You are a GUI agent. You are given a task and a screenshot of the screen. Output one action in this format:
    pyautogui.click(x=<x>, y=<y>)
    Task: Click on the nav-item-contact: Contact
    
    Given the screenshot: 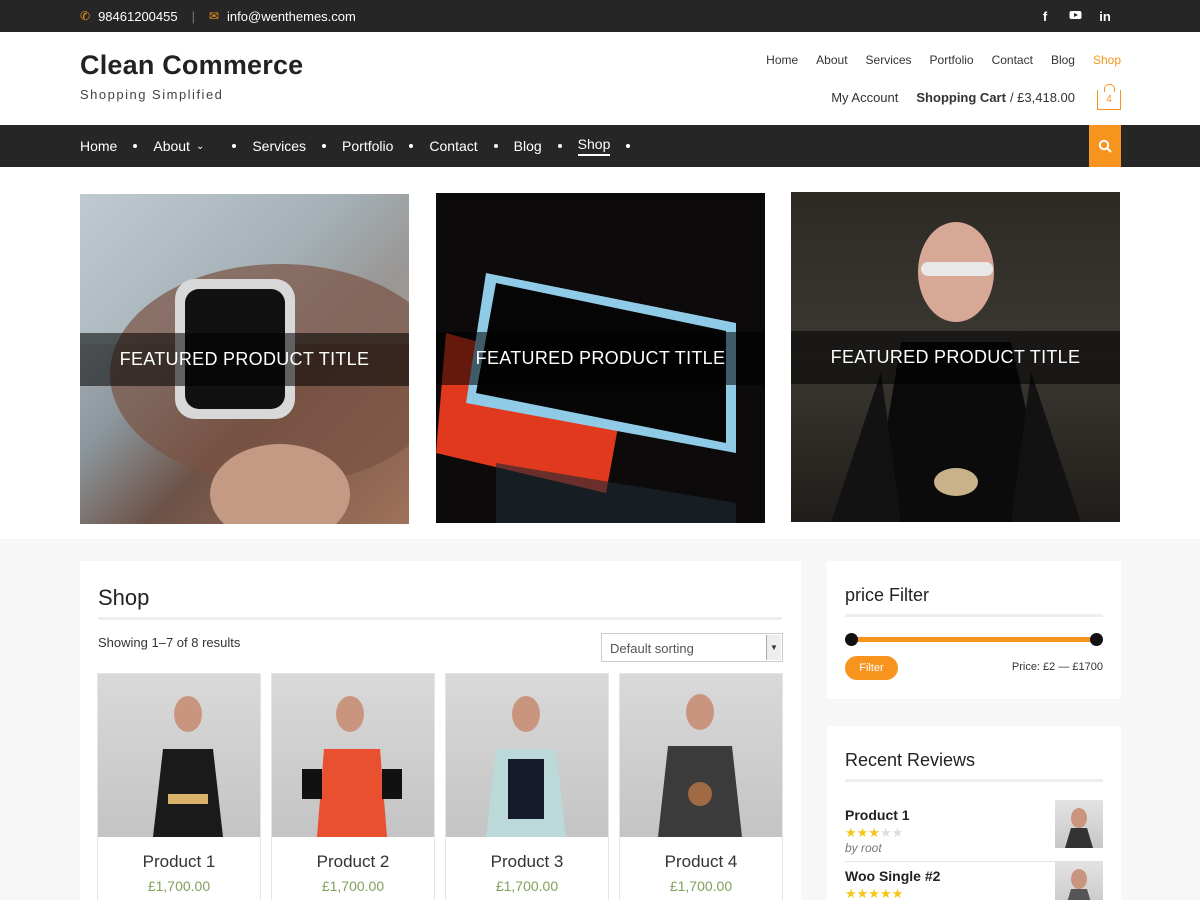 What is the action you would take?
    pyautogui.click(x=471, y=146)
    